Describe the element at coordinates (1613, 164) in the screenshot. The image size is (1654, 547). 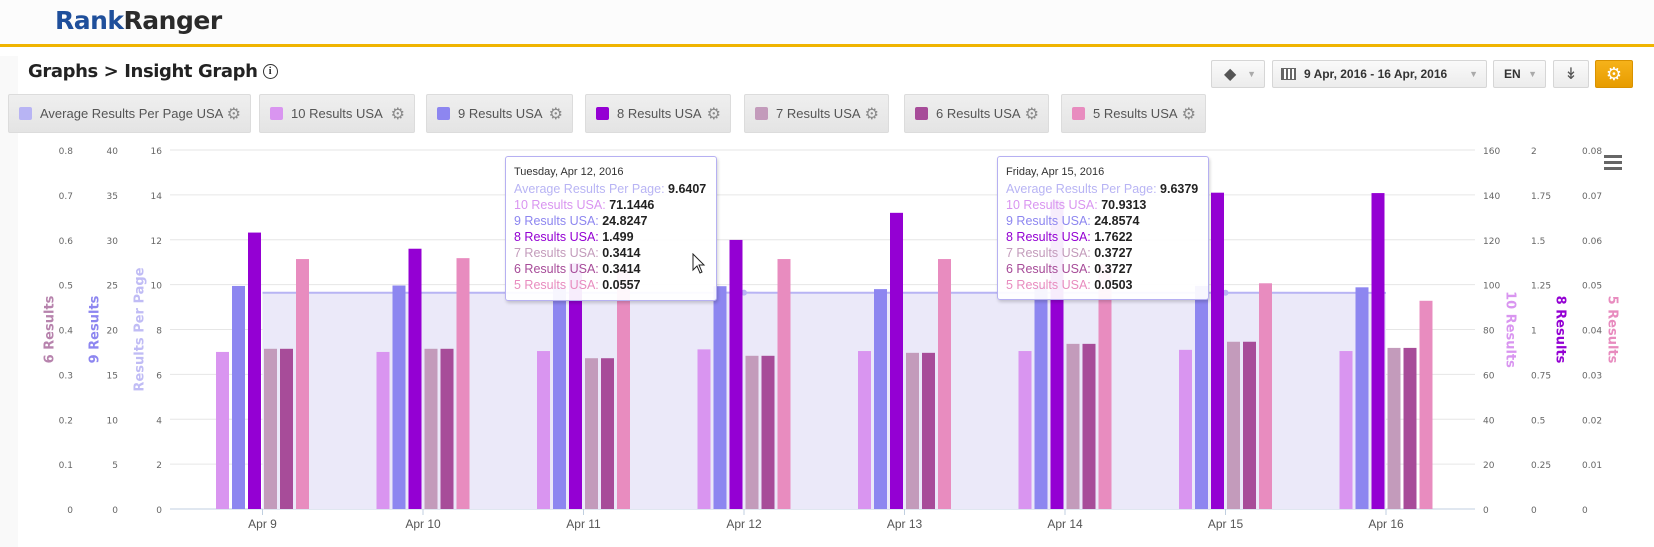
I see `chart-menu-icon` at that location.